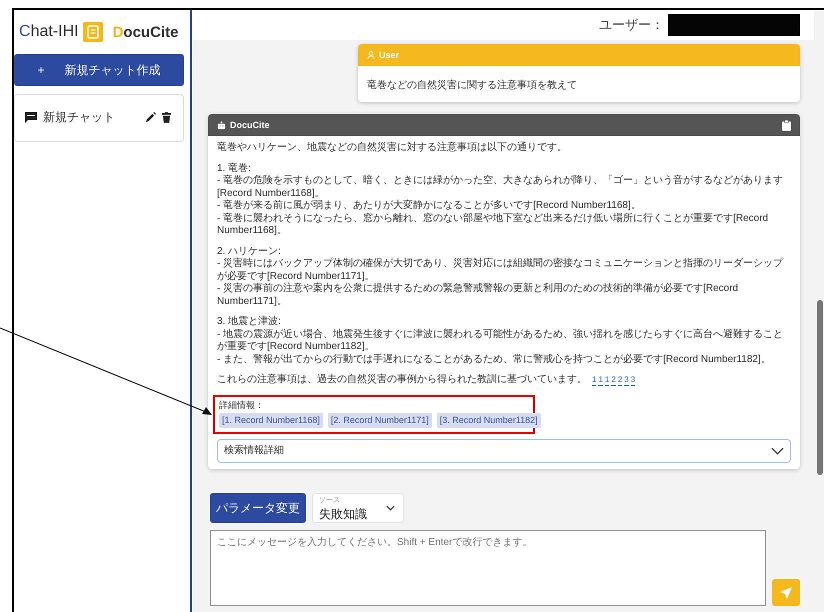  Describe the element at coordinates (472, 85) in the screenshot. I see `message-text: 竜巻などの自然災害に関する注意事項を教えて` at that location.